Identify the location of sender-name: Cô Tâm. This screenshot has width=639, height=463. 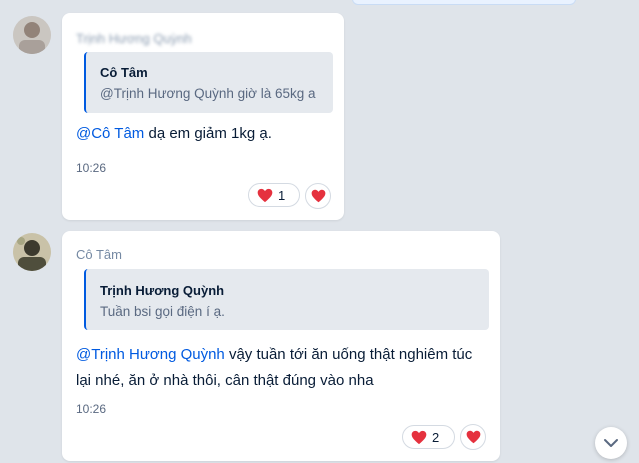
(99, 254).